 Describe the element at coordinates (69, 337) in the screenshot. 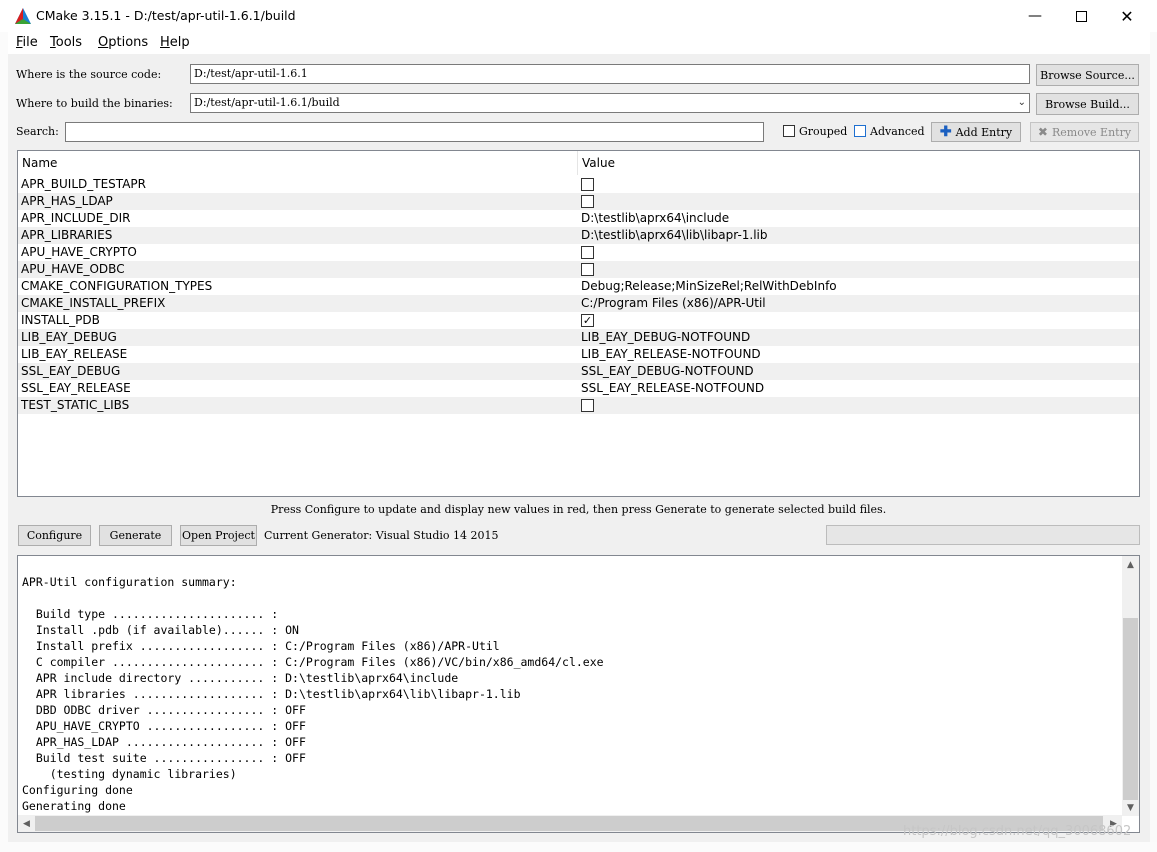

I see `cell-name: LIB_EAY_DEBUG` at that location.